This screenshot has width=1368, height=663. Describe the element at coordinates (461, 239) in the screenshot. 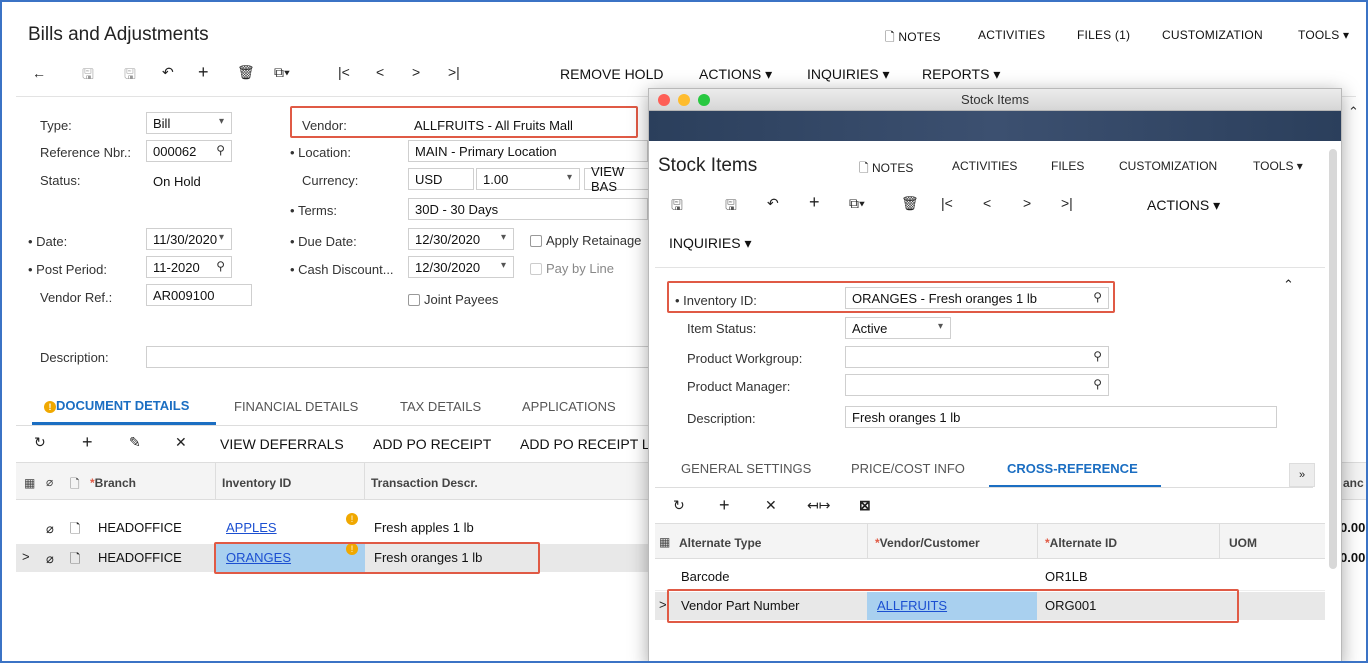

I see `due-date-field: 12/30/2020` at that location.